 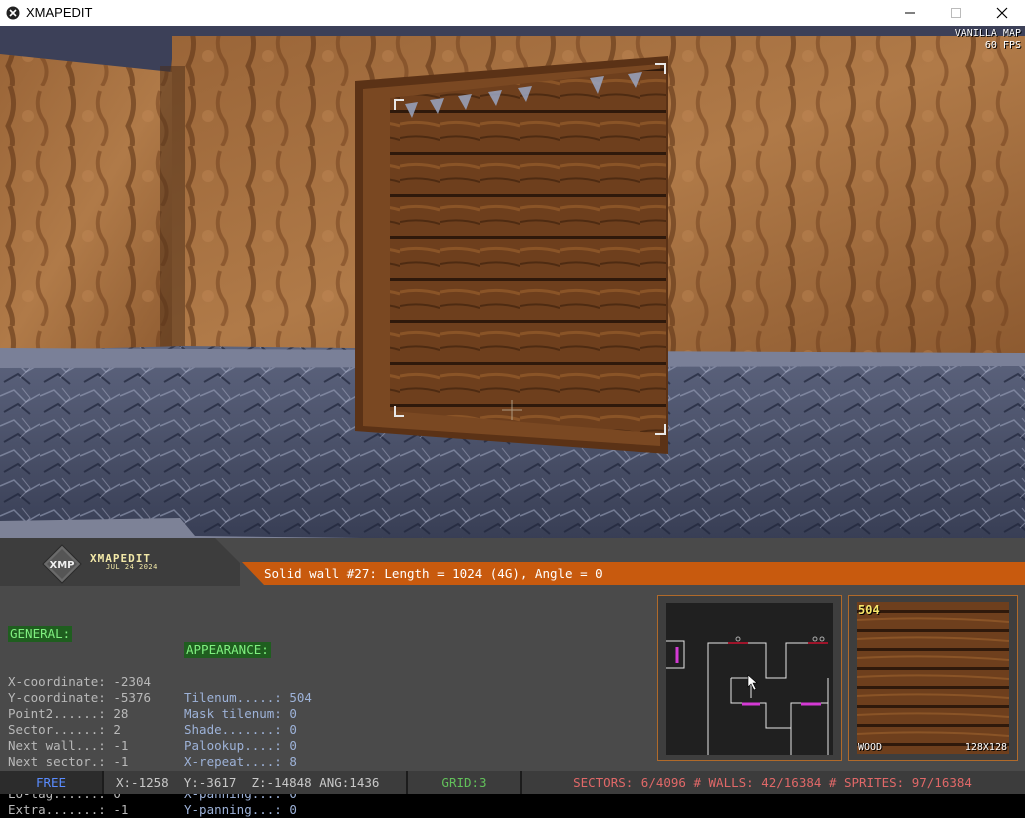 What do you see at coordinates (57, 697) in the screenshot?
I see `general-row-key: Y-coordinate:` at bounding box center [57, 697].